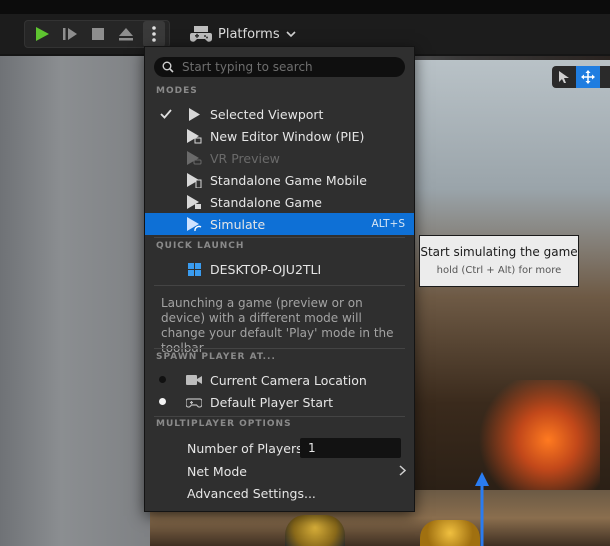 The width and height of the screenshot is (610, 546). What do you see at coordinates (388, 224) in the screenshot?
I see `shortcut-hint: ALT+S` at bounding box center [388, 224].